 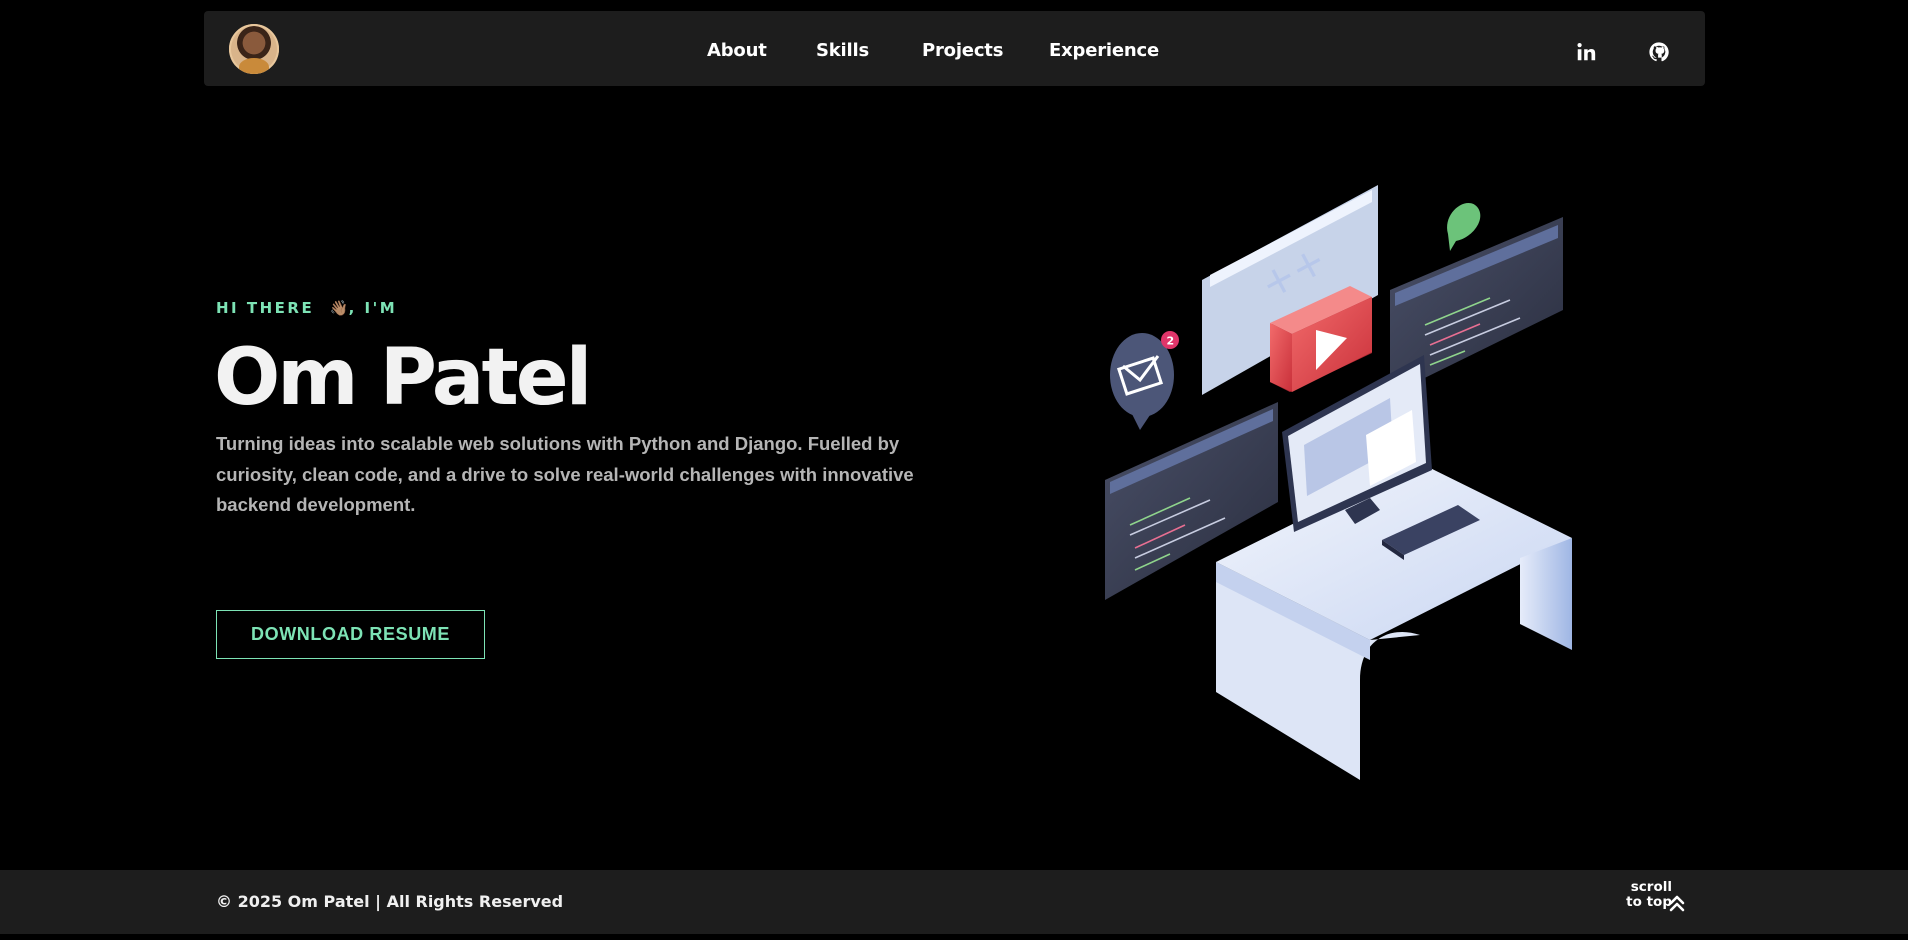 What do you see at coordinates (1649, 902) in the screenshot?
I see `scroll-label-line-2: to top` at bounding box center [1649, 902].